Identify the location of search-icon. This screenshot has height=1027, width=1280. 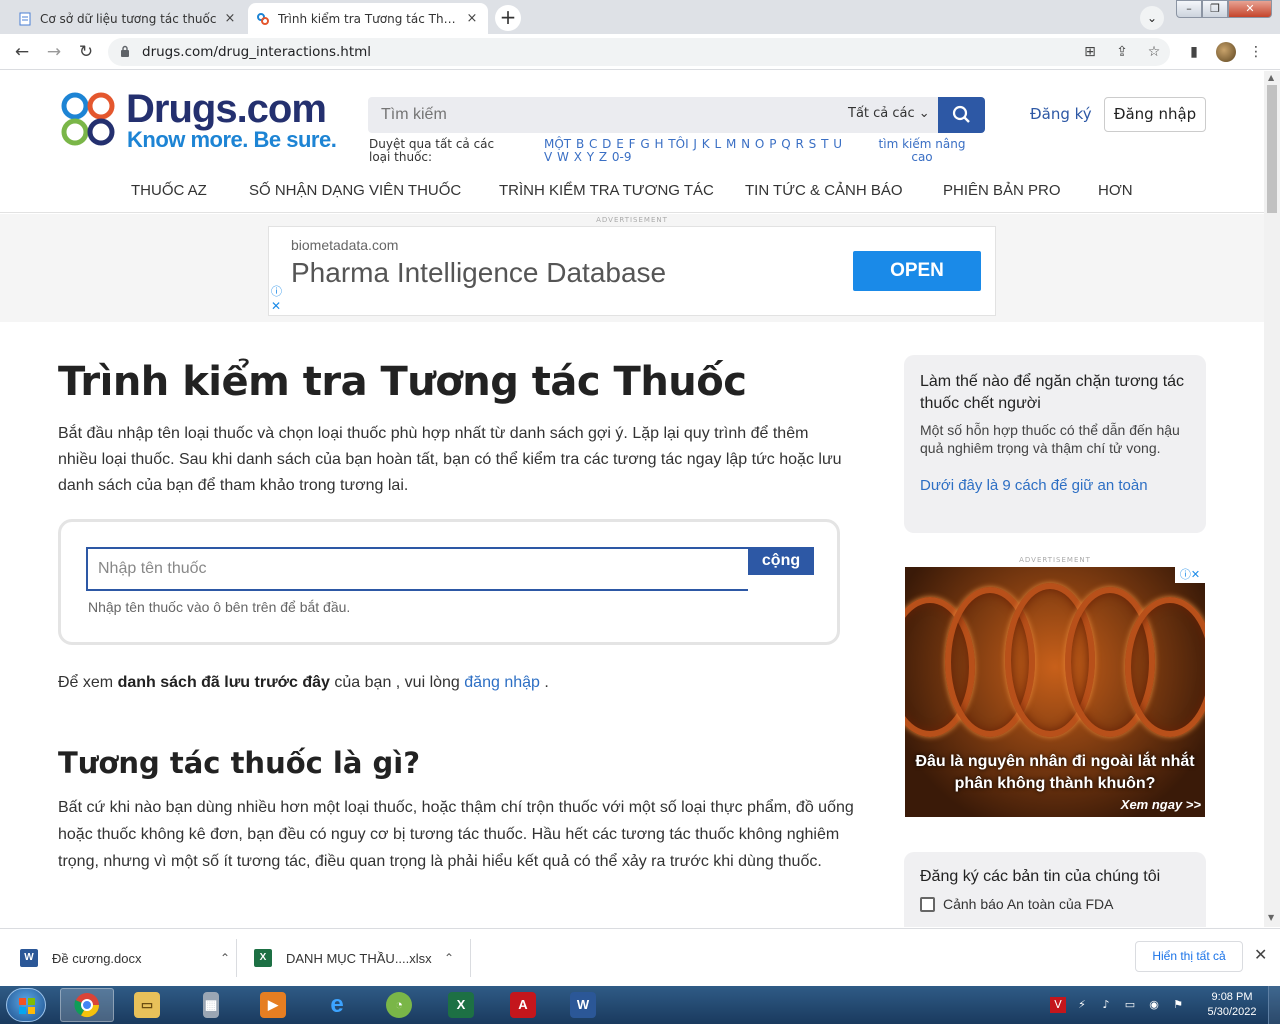
(961, 114).